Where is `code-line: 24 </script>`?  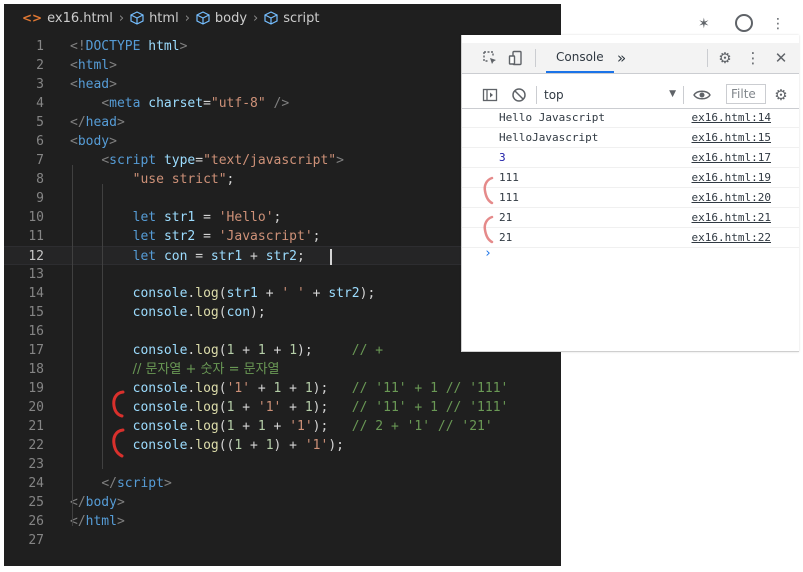 code-line: 24 </script> is located at coordinates (282, 483).